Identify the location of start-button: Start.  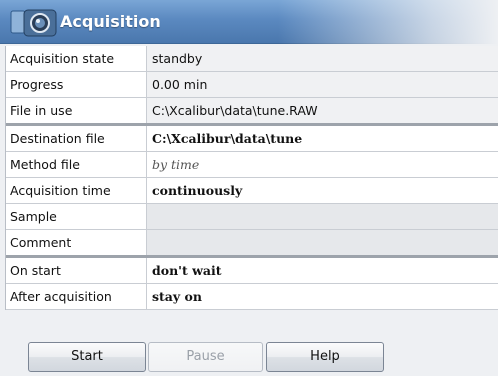
(87, 357).